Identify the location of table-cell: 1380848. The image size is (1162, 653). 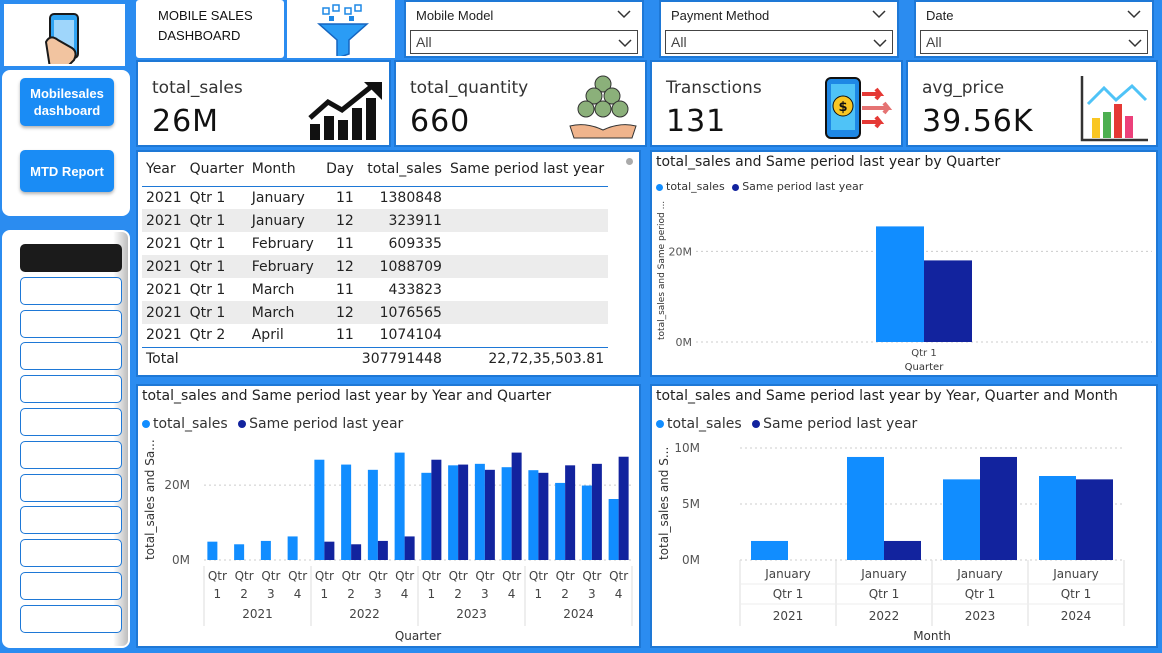
(410, 197).